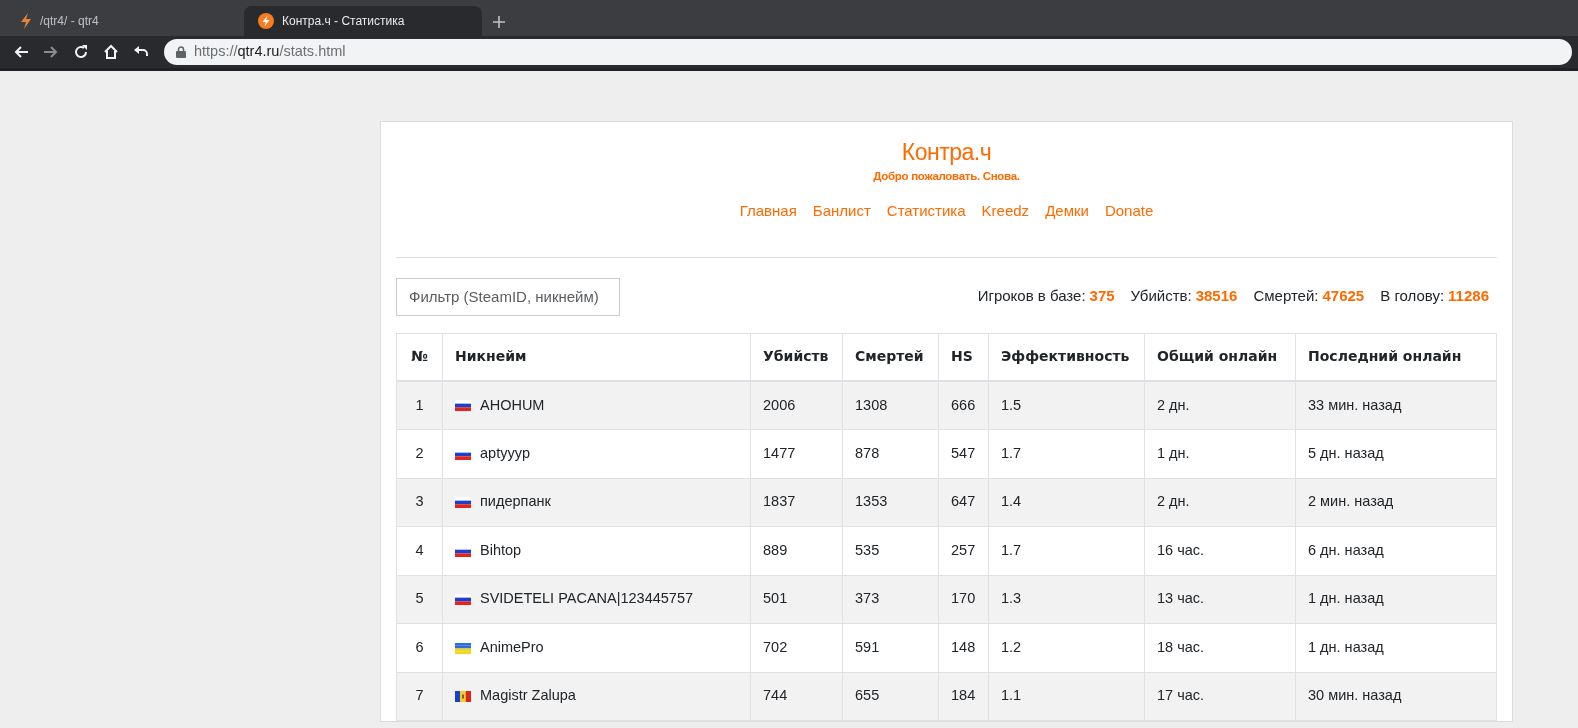 Image resolution: width=1578 pixels, height=728 pixels. What do you see at coordinates (111, 52) in the screenshot?
I see `home-icon` at bounding box center [111, 52].